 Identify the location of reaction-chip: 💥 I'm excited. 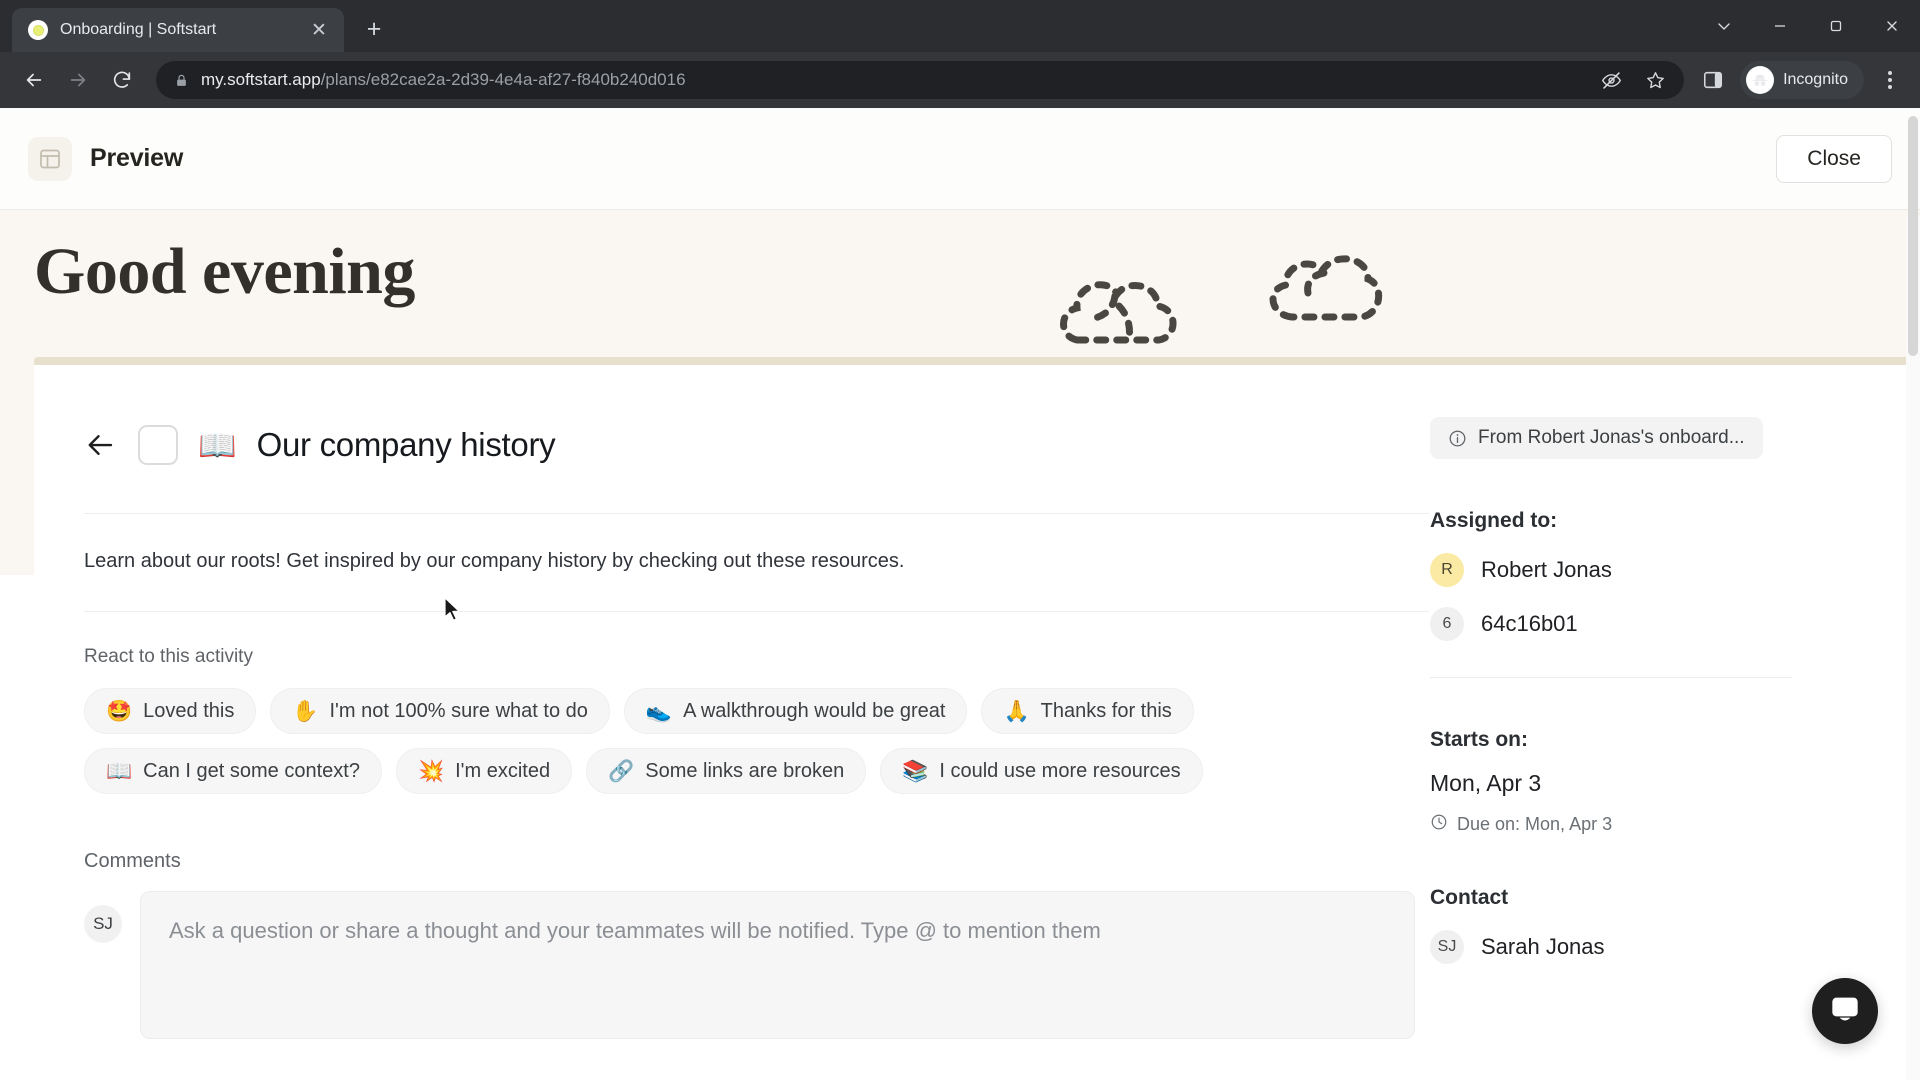
(484, 771).